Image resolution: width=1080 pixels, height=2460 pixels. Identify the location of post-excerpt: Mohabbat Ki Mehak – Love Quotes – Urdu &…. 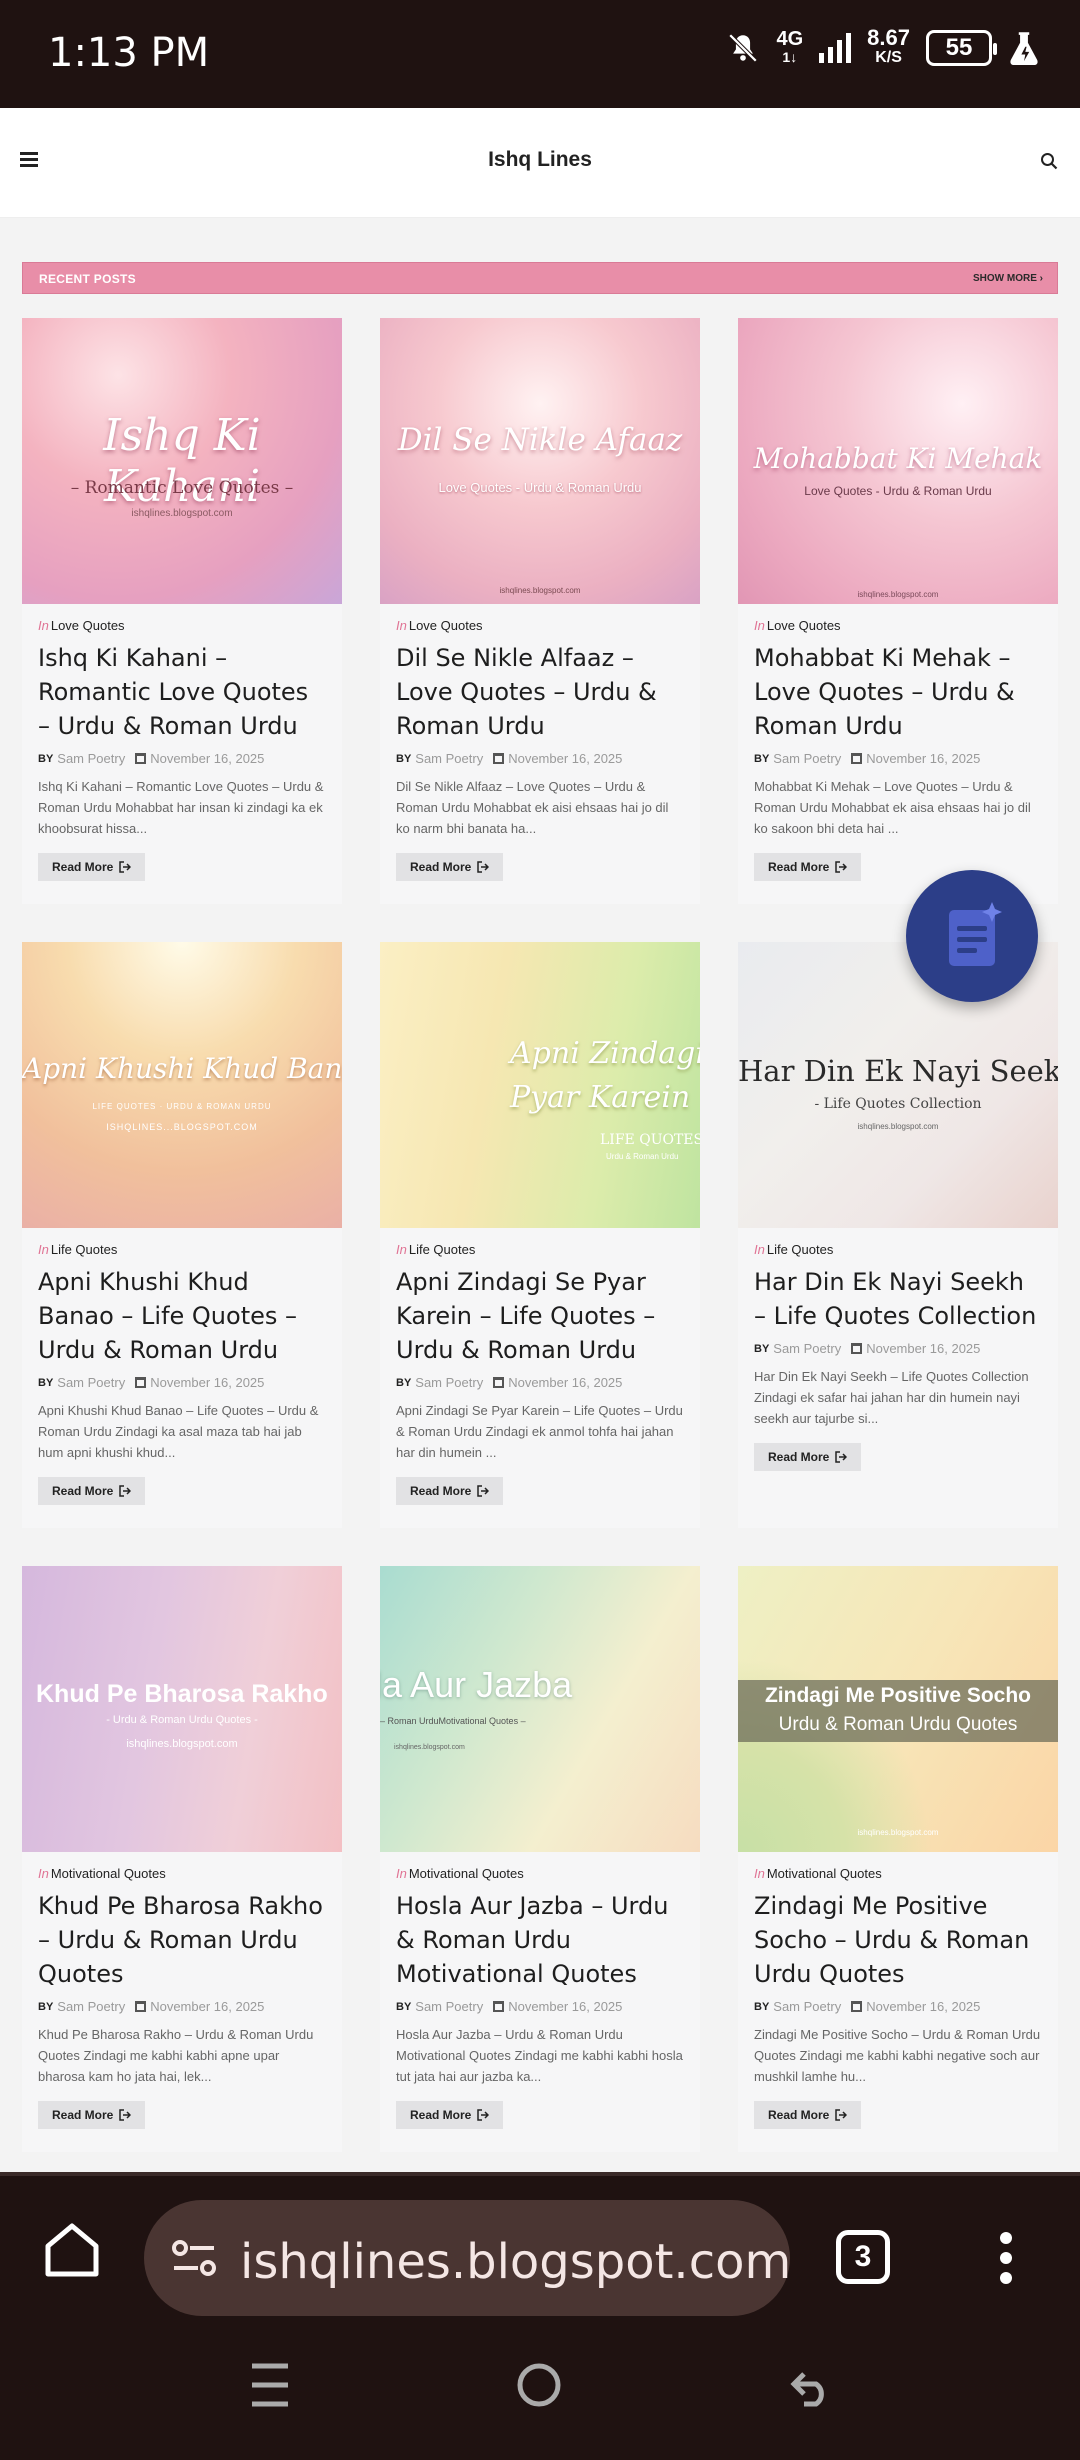
(892, 807).